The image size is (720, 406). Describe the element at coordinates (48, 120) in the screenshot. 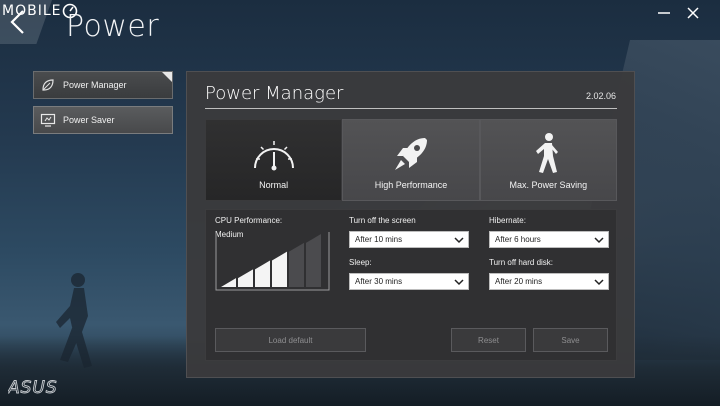

I see `monitor-icon` at that location.